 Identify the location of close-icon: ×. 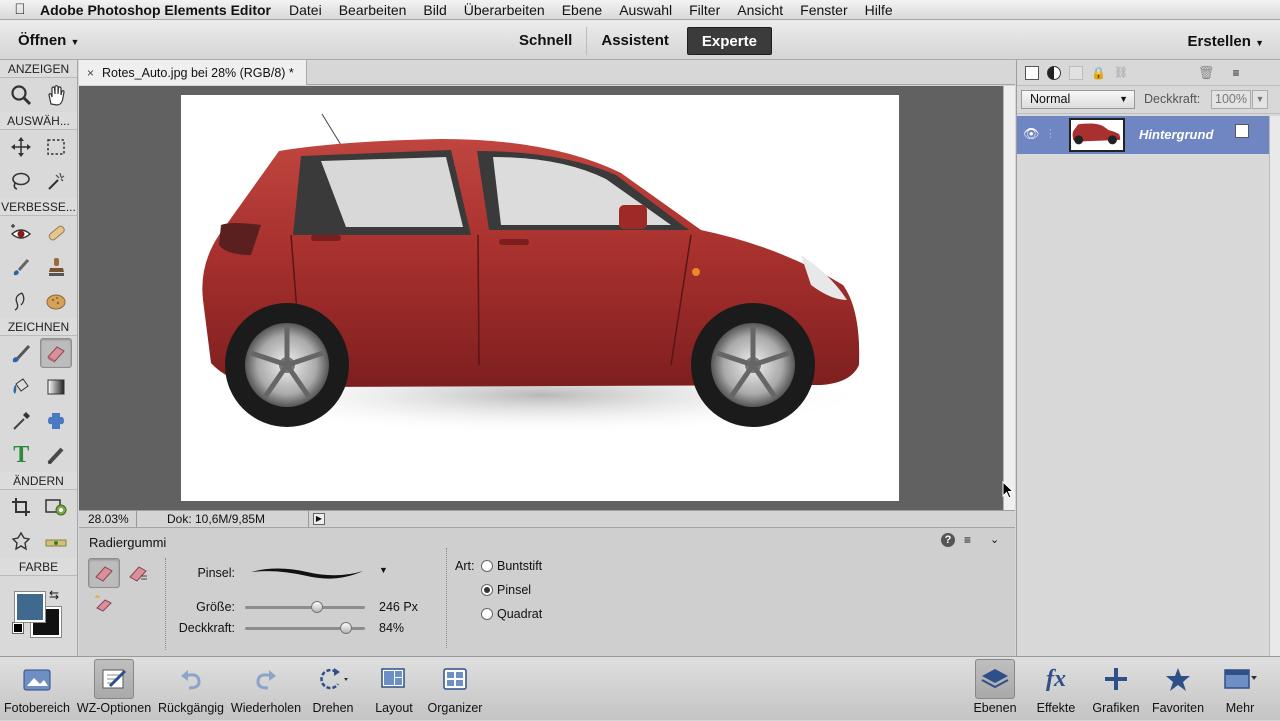
(90, 73).